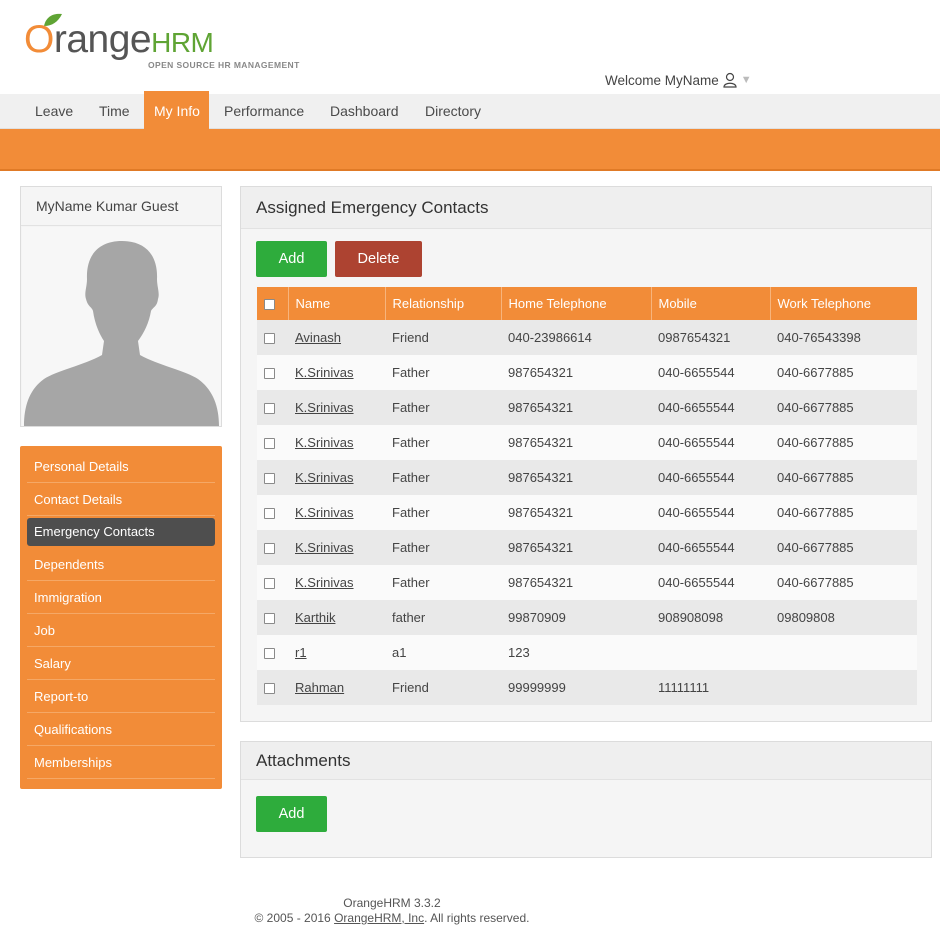 The width and height of the screenshot is (940, 951). I want to click on cell-work-telephone, so click(843, 687).